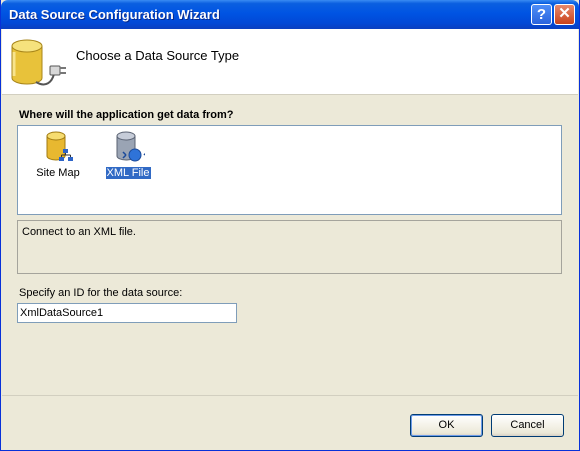 This screenshot has width=580, height=451. What do you see at coordinates (127, 313) in the screenshot?
I see `data-source-id-input` at bounding box center [127, 313].